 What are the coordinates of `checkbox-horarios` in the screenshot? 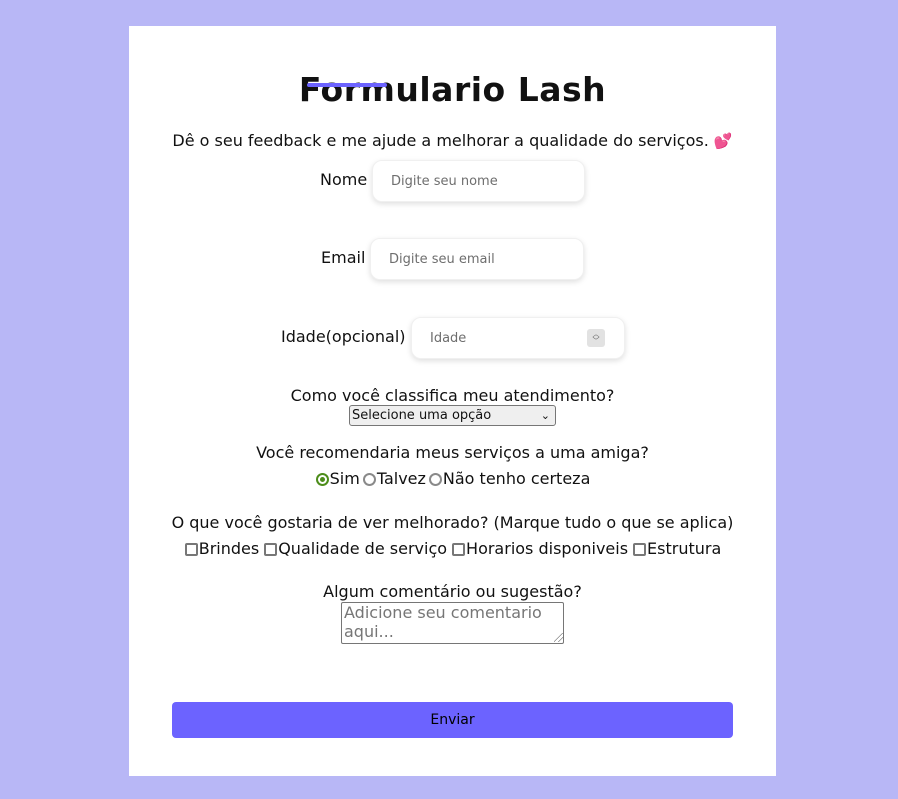 It's located at (459, 549).